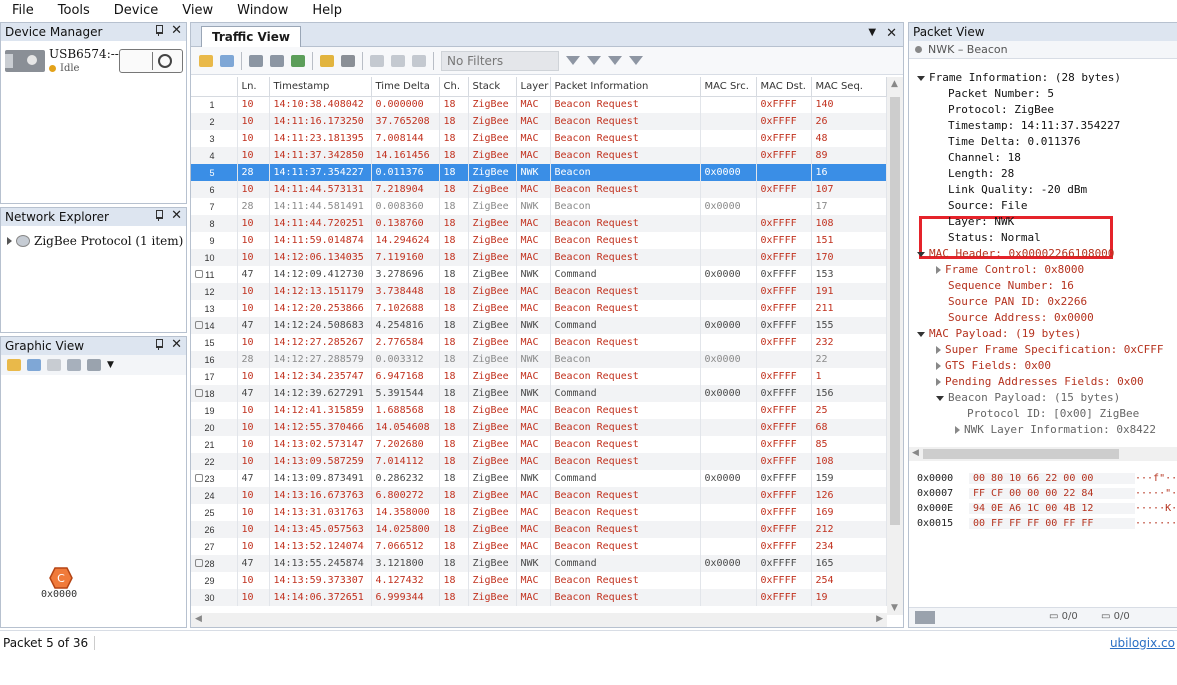 Image resolution: width=1177 pixels, height=685 pixels. What do you see at coordinates (993, 365) in the screenshot?
I see `packet-field: GTS Fields: 0x00` at bounding box center [993, 365].